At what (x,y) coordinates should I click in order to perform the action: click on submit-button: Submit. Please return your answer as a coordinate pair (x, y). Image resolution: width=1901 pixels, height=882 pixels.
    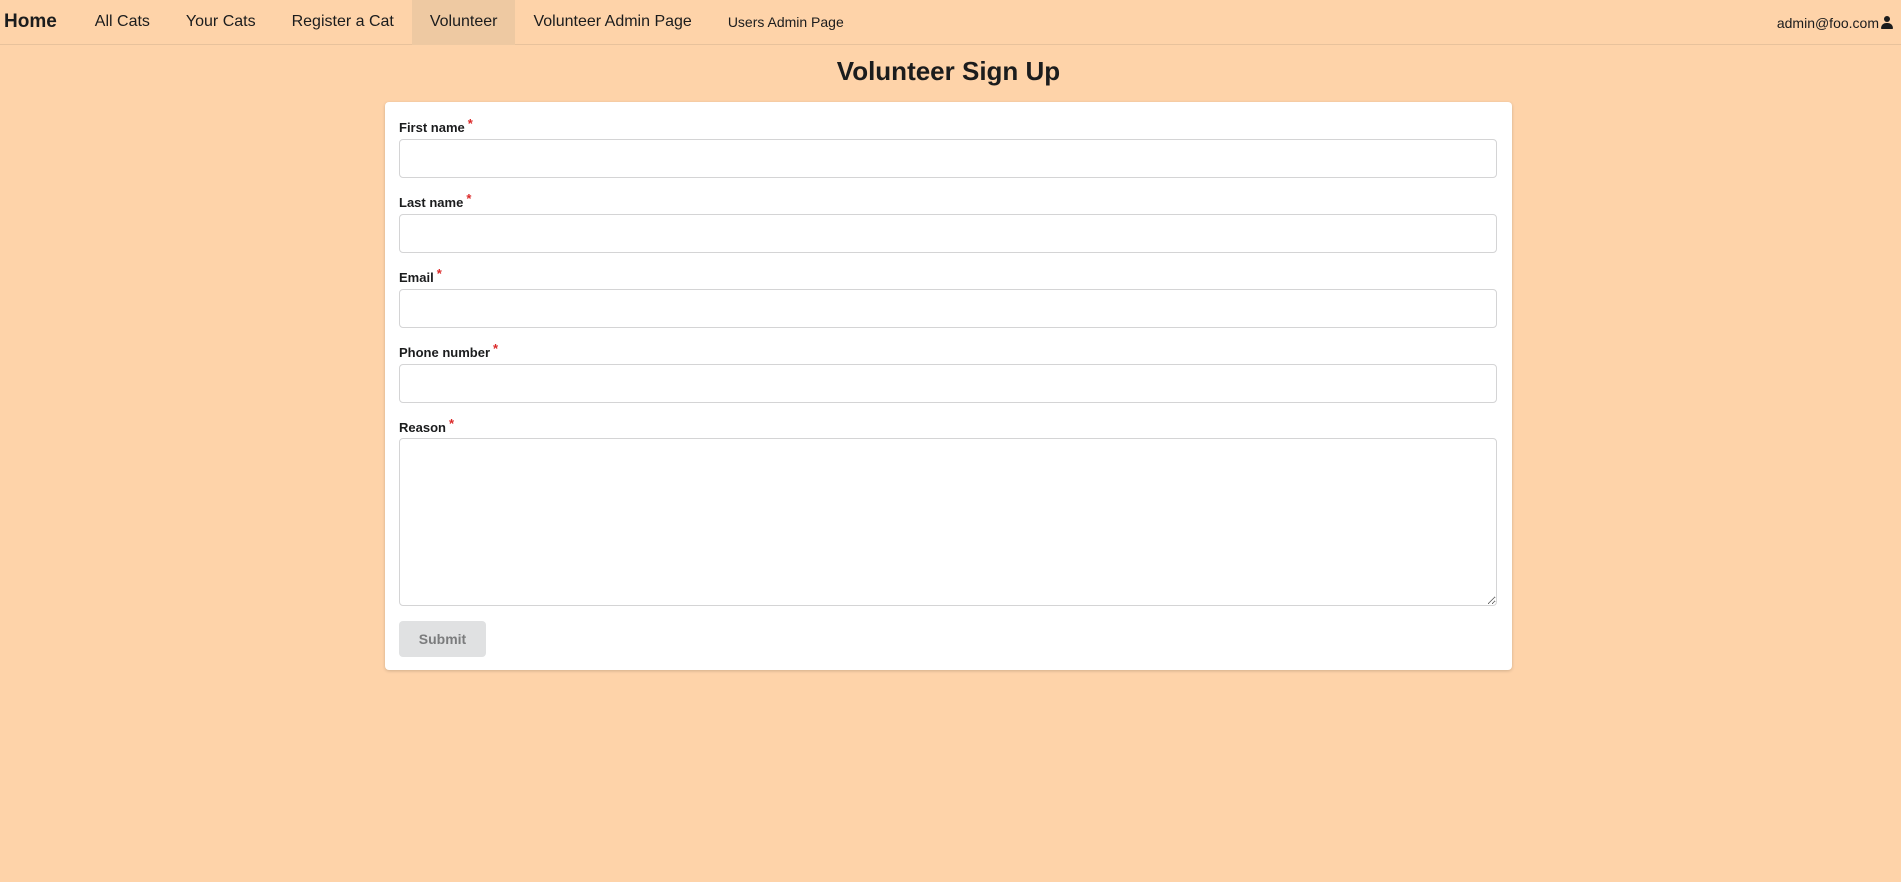
    Looking at the image, I should click on (442, 639).